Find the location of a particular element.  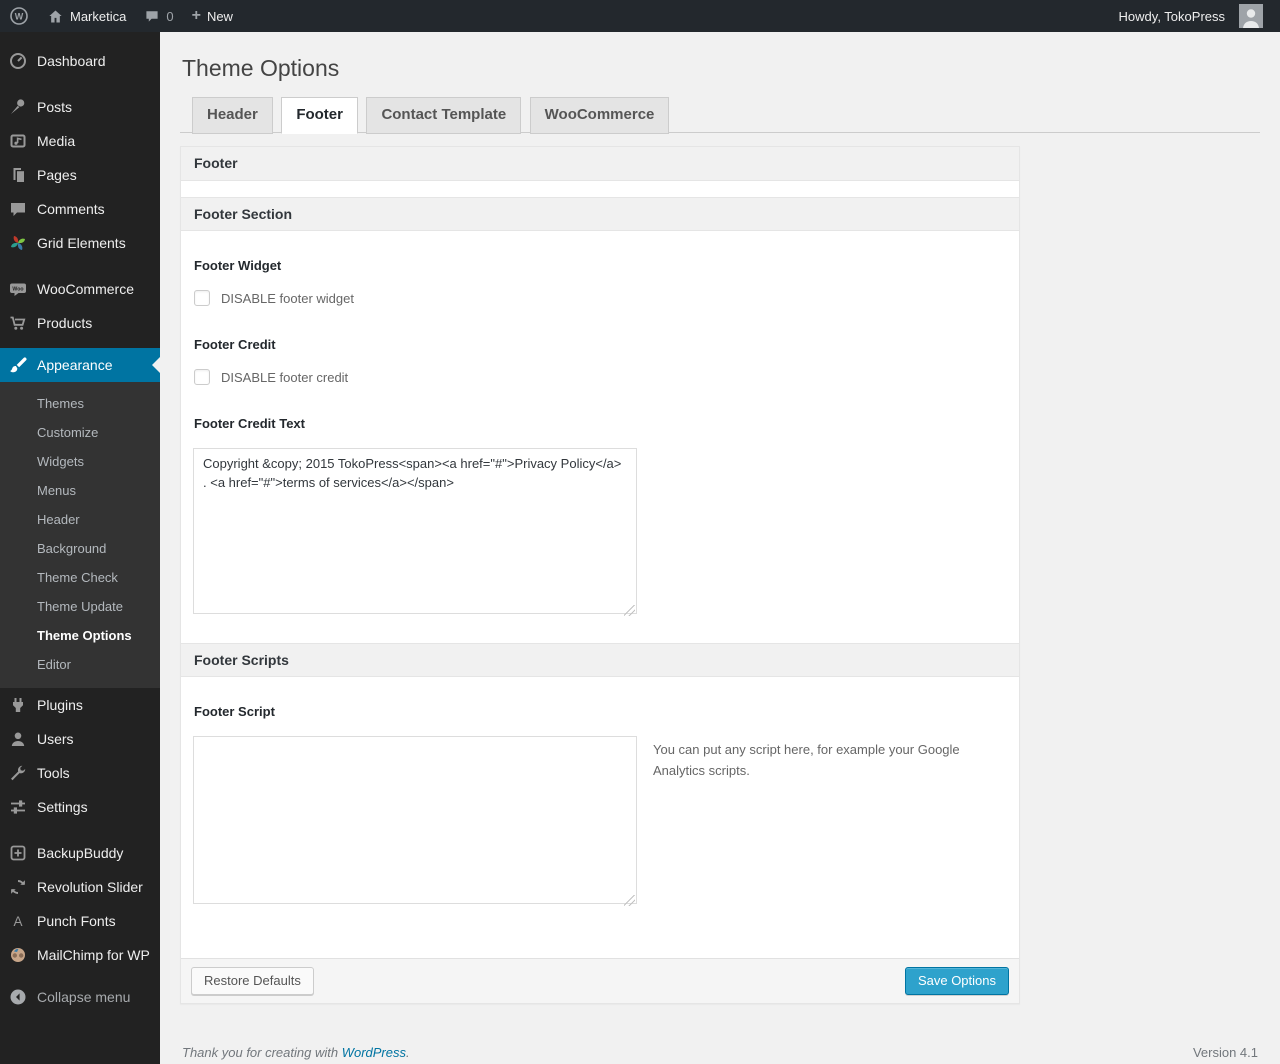

footer-credit-checkbox-label: DISABLE footer credit is located at coordinates (285, 377).